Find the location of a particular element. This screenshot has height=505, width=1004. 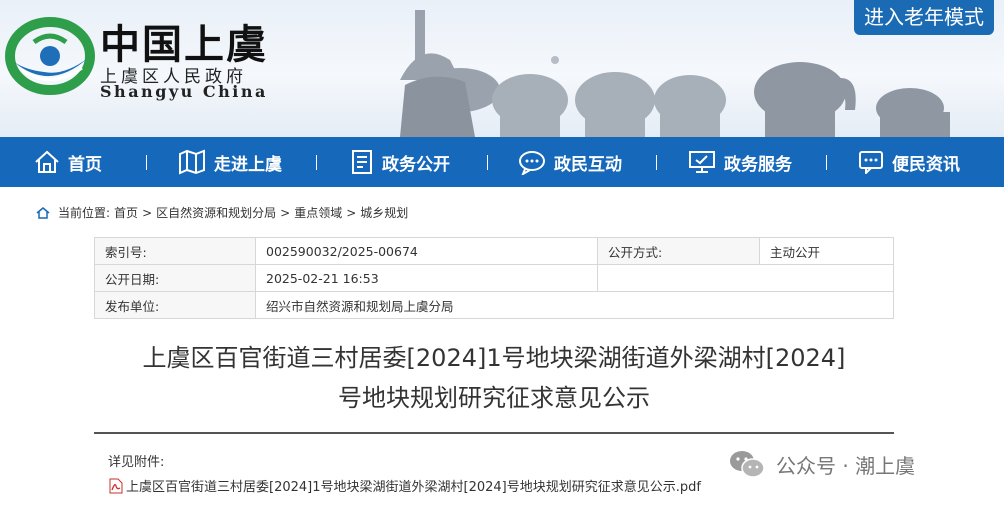

breadcrumb: 当前位置: 首页 > 区自然资源和规划分局 > 重点领域 > 城乡规划 is located at coordinates (224, 212).